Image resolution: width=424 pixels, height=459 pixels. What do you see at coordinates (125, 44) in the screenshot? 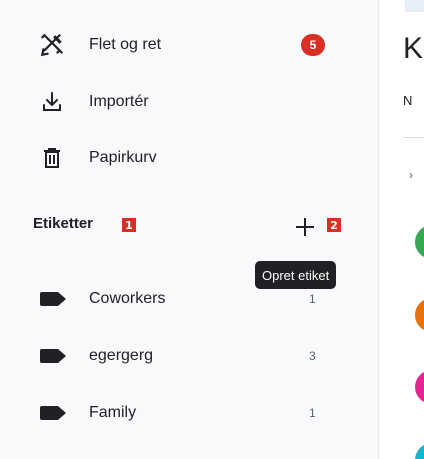
I see `sidebar-item-label: Flet og ret` at bounding box center [125, 44].